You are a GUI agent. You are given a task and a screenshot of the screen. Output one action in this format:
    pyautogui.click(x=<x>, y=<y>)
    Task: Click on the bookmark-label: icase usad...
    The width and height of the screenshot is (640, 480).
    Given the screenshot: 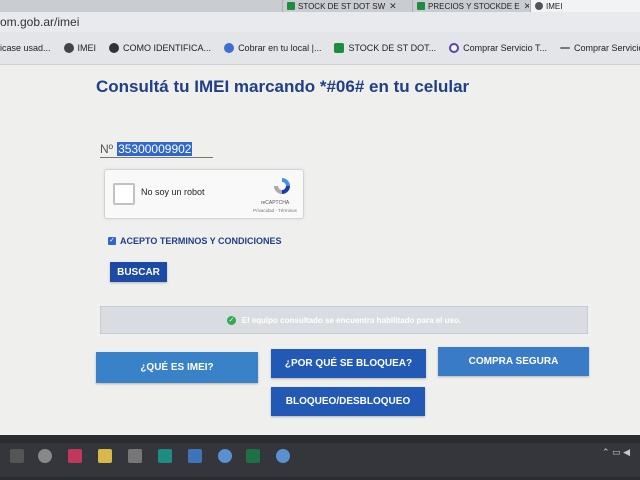 What is the action you would take?
    pyautogui.click(x=25, y=48)
    